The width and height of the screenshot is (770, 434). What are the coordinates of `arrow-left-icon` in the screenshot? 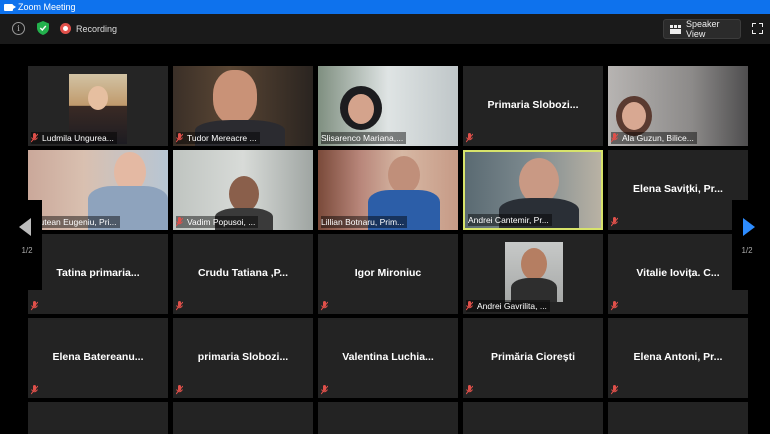 It's located at (25, 227).